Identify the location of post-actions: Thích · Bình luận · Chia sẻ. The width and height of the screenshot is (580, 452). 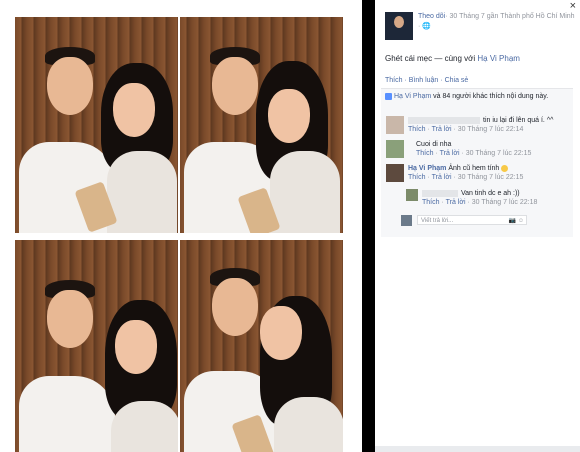
(426, 80).